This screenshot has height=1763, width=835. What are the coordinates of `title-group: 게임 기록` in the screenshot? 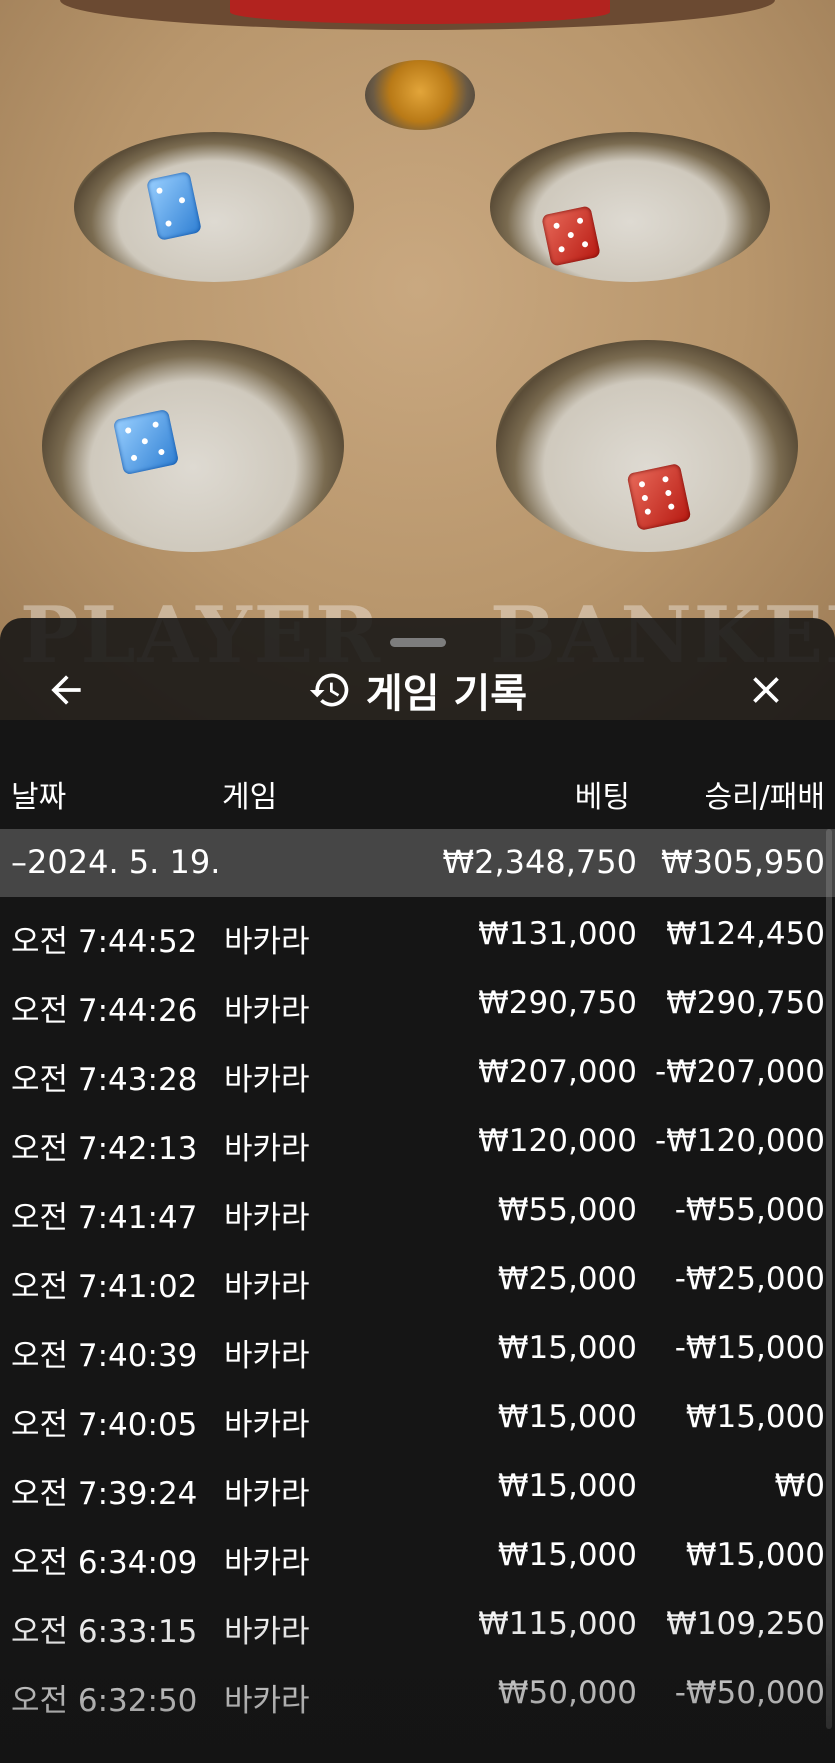 It's located at (417, 690).